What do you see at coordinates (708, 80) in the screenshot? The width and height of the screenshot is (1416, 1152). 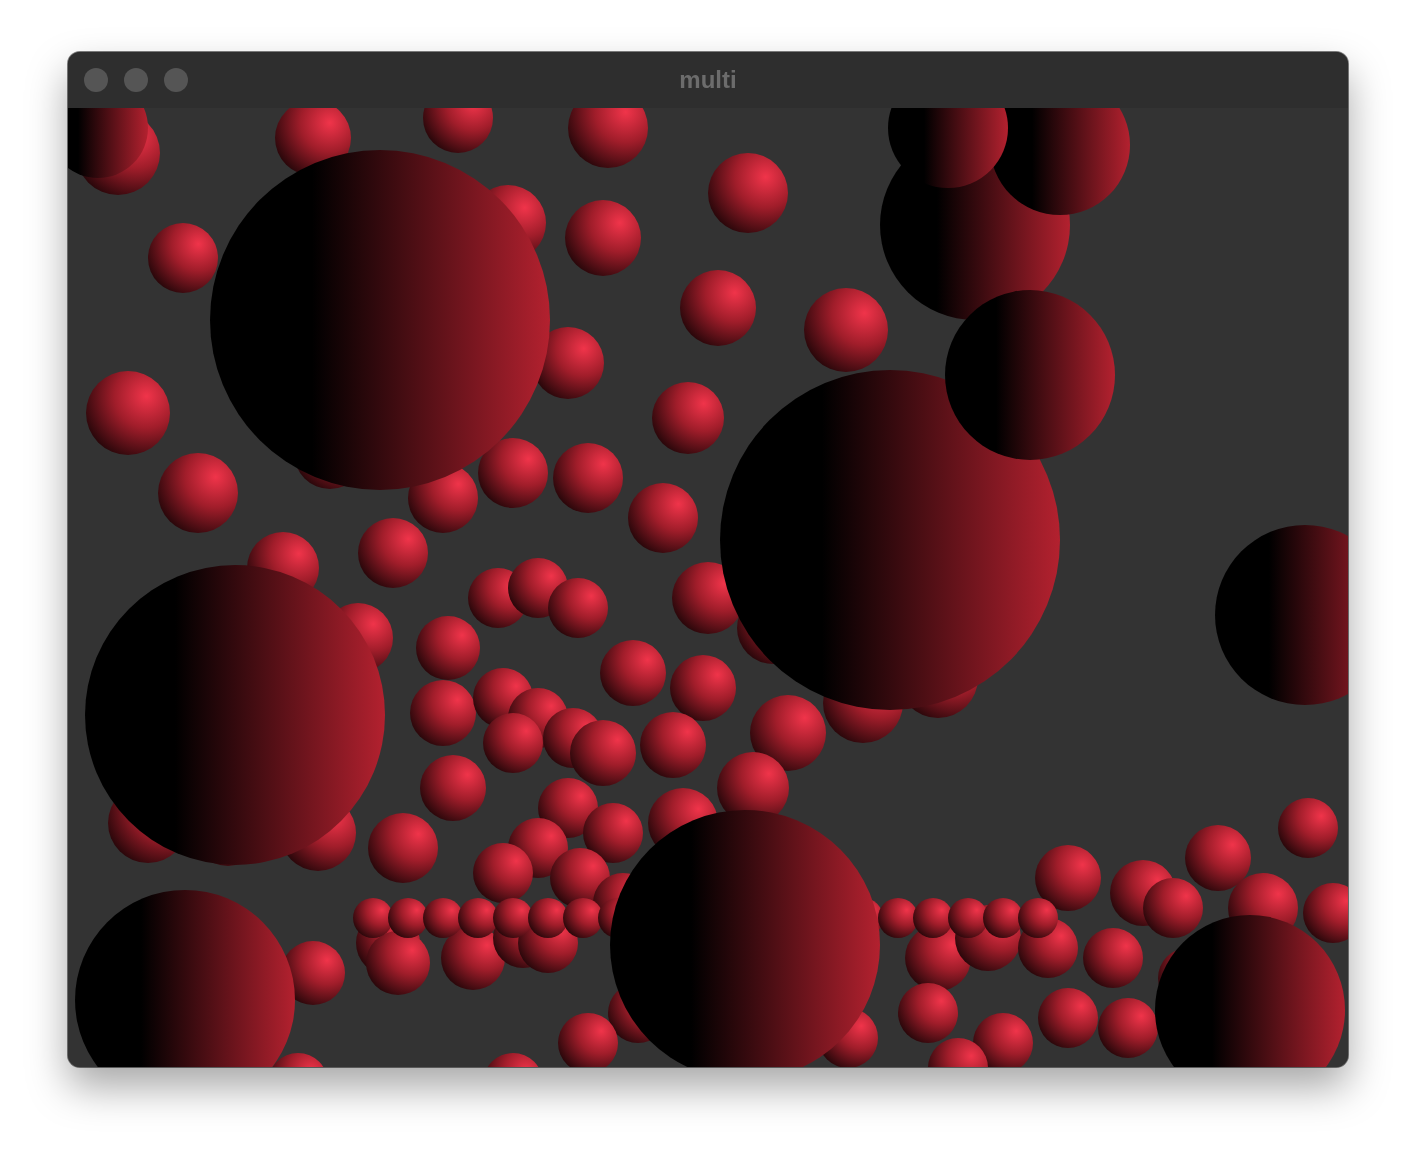 I see `window-title: multi` at bounding box center [708, 80].